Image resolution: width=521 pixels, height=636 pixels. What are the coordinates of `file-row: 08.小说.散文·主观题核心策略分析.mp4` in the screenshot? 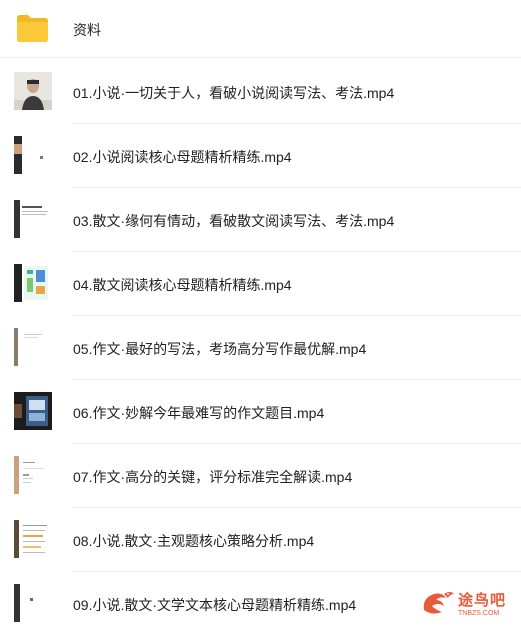 It's located at (260, 540).